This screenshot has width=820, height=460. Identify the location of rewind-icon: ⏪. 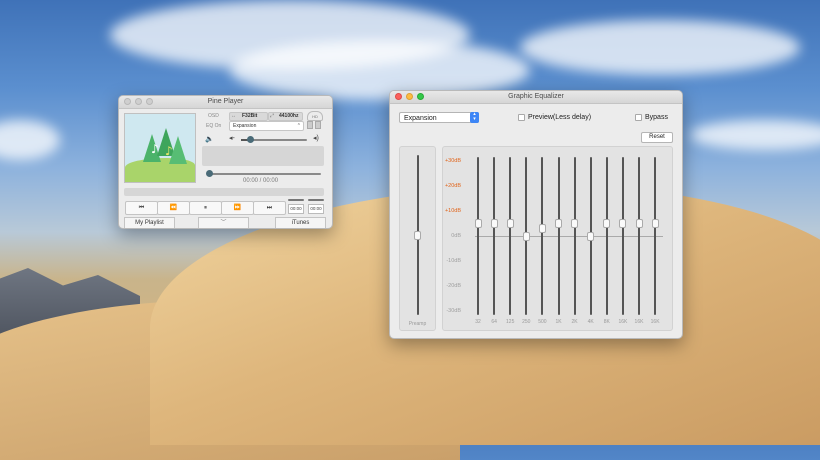
(173, 208).